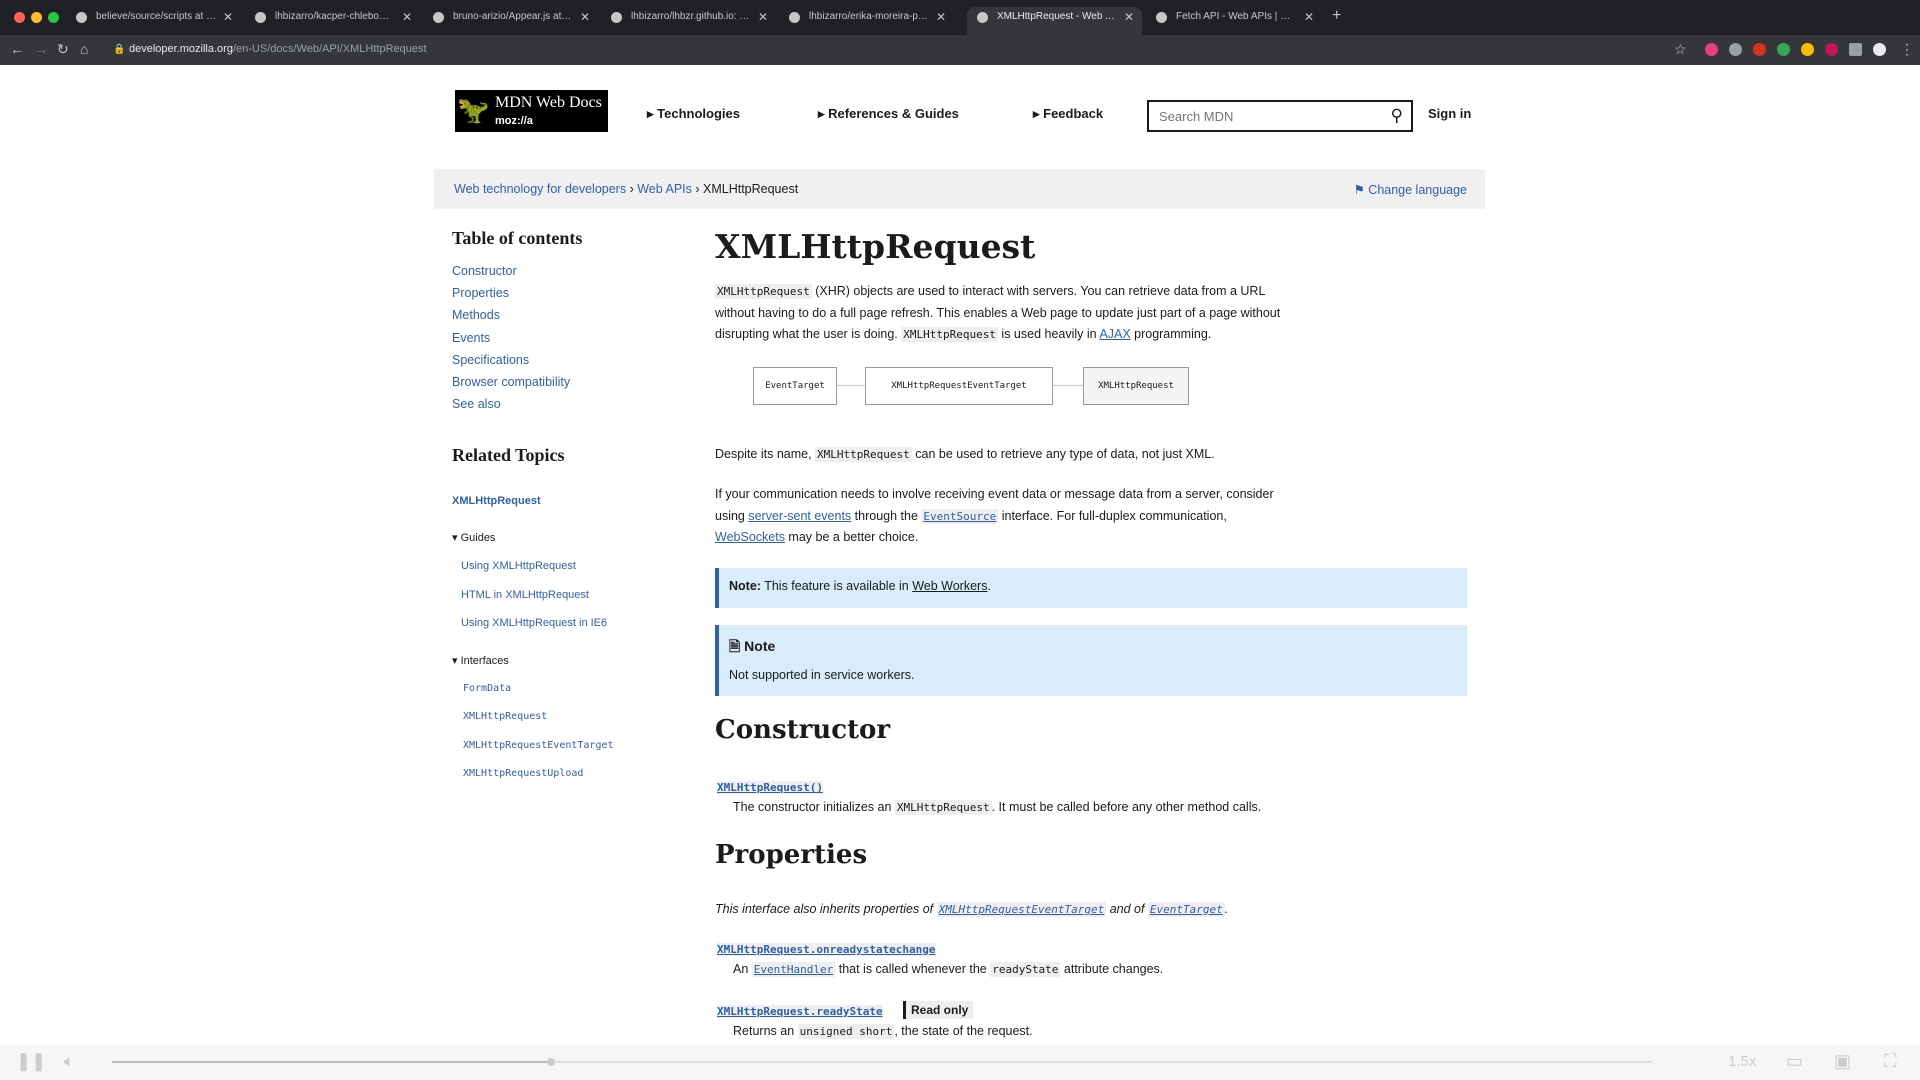  Describe the element at coordinates (765, 1031) in the screenshot. I see `text: Returns an` at that location.